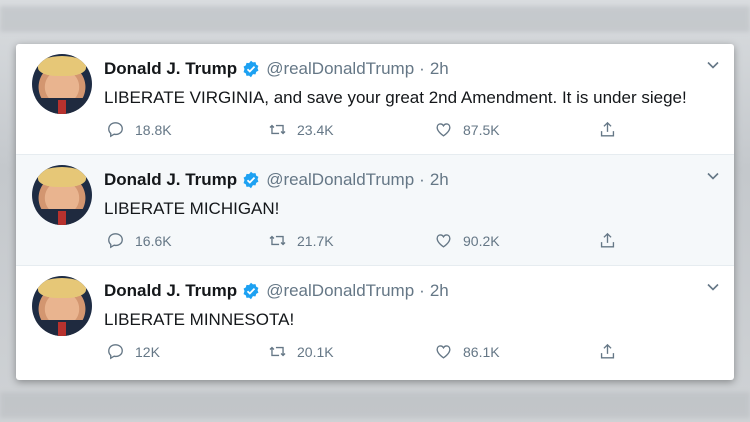 The height and width of the screenshot is (422, 750). What do you see at coordinates (374, 352) in the screenshot?
I see `tweet-actions: 12K 20.1K 86.1K` at bounding box center [374, 352].